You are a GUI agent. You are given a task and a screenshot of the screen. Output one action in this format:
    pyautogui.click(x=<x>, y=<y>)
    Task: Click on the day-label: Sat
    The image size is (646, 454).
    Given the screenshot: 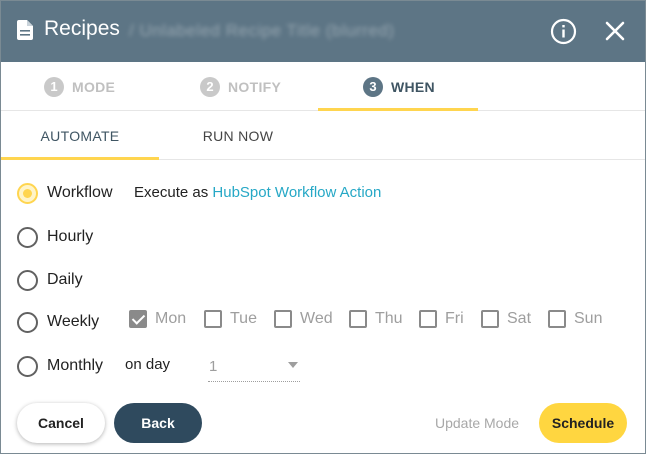 What is the action you would take?
    pyautogui.click(x=519, y=318)
    